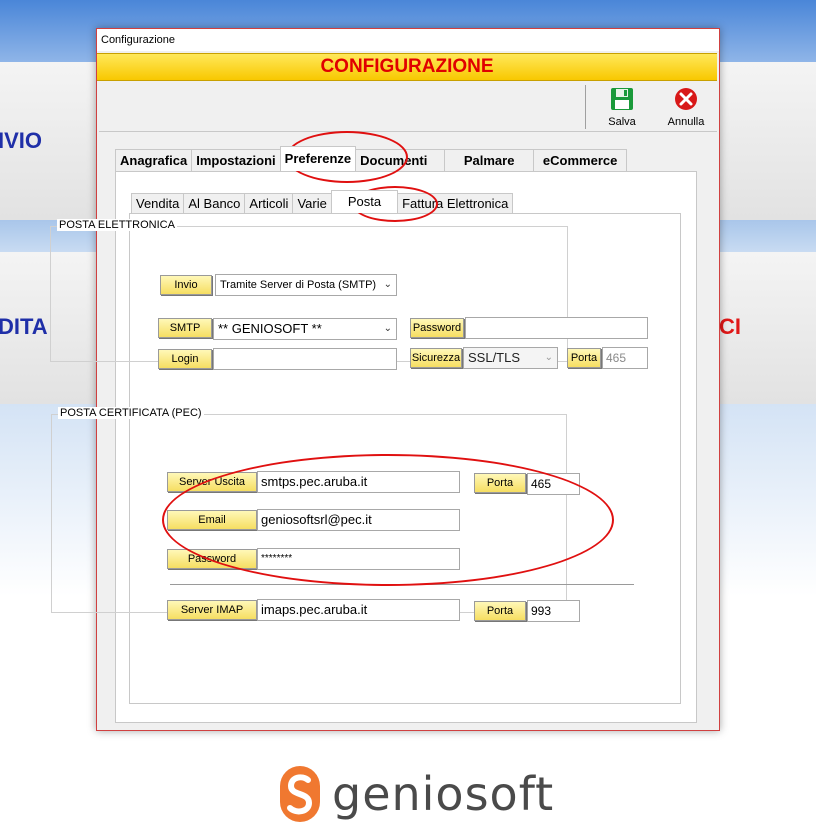 The width and height of the screenshot is (816, 831). What do you see at coordinates (494, 357) in the screenshot?
I see `security-value: SSL/TLS` at bounding box center [494, 357].